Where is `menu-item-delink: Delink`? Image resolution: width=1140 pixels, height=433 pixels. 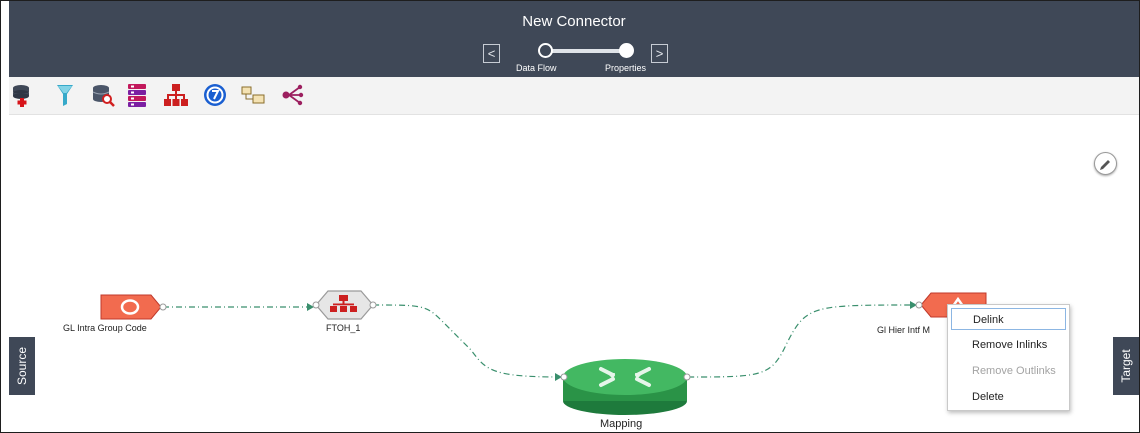
menu-item-delink: Delink is located at coordinates (1008, 319).